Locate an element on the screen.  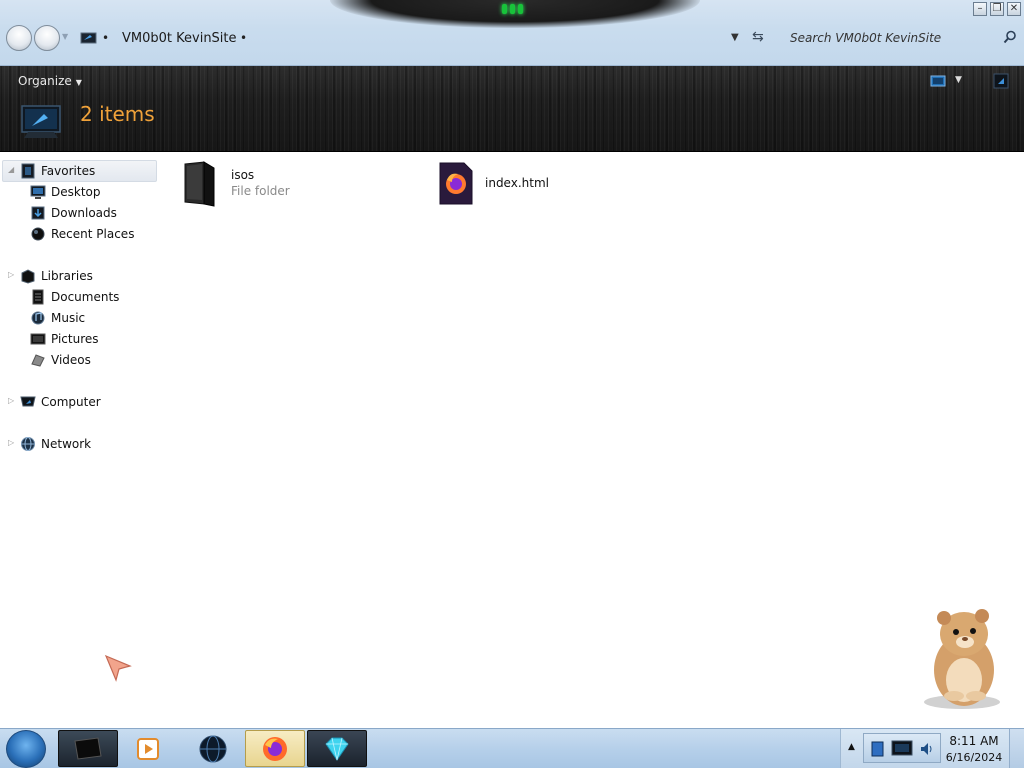
help-icon is located at coordinates (1001, 81).